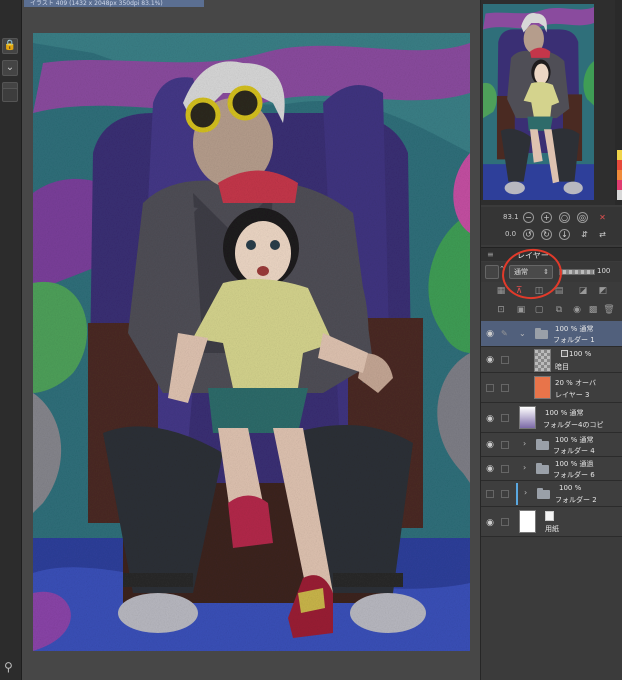  What do you see at coordinates (551, 360) in the screenshot?
I see `layer-row: ◉ 100 % 暗目` at bounding box center [551, 360].